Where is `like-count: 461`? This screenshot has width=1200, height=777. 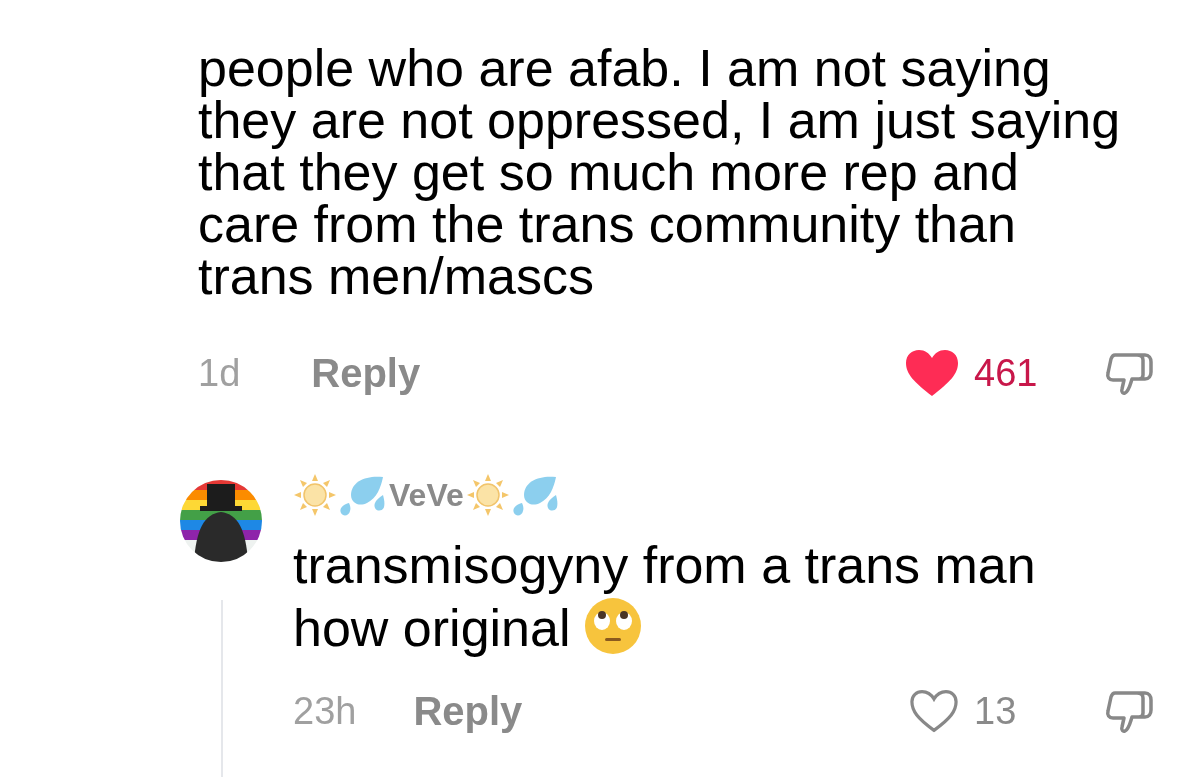 like-count: 461 is located at coordinates (1006, 373).